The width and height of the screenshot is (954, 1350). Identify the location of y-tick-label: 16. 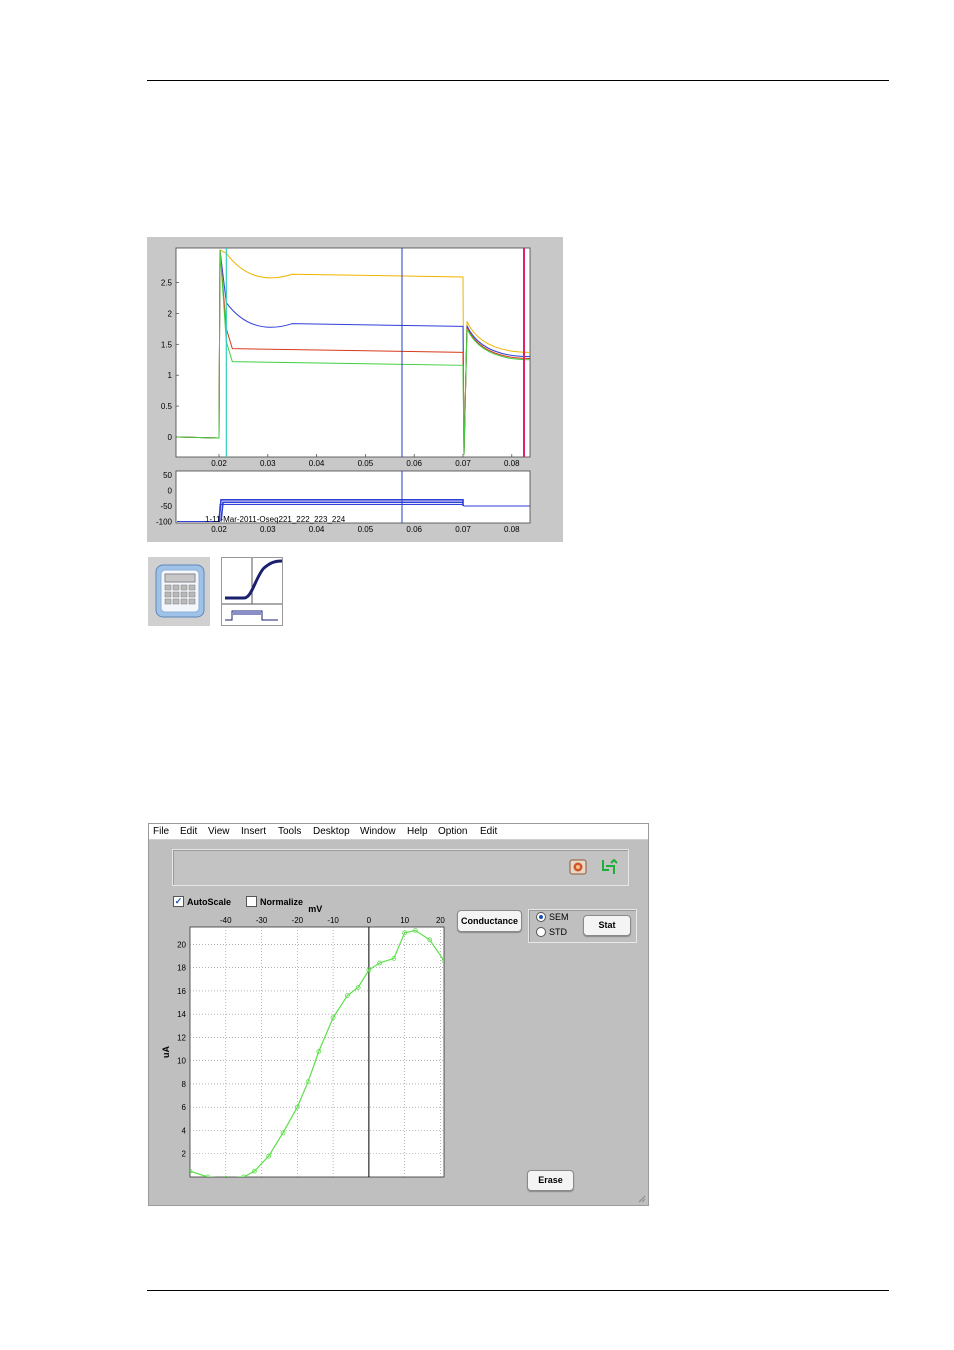
(181, 991).